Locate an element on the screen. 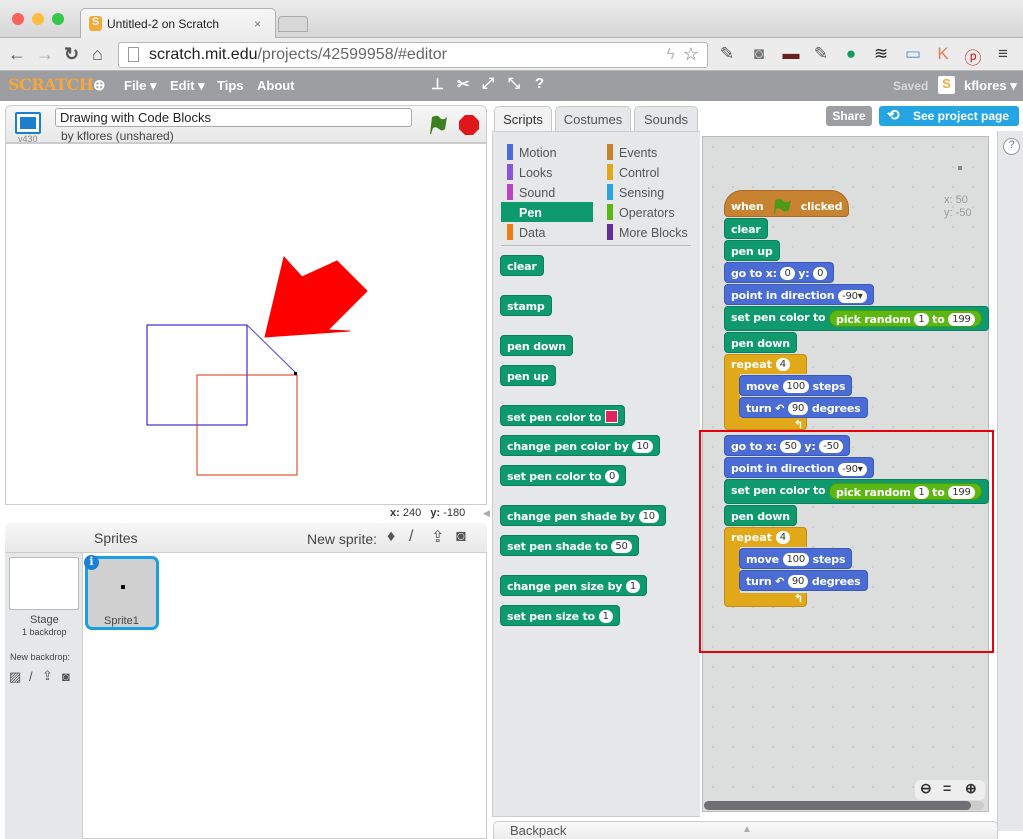 The width and height of the screenshot is (1023, 839). zoom-out-icon: ⊖ is located at coordinates (926, 788).